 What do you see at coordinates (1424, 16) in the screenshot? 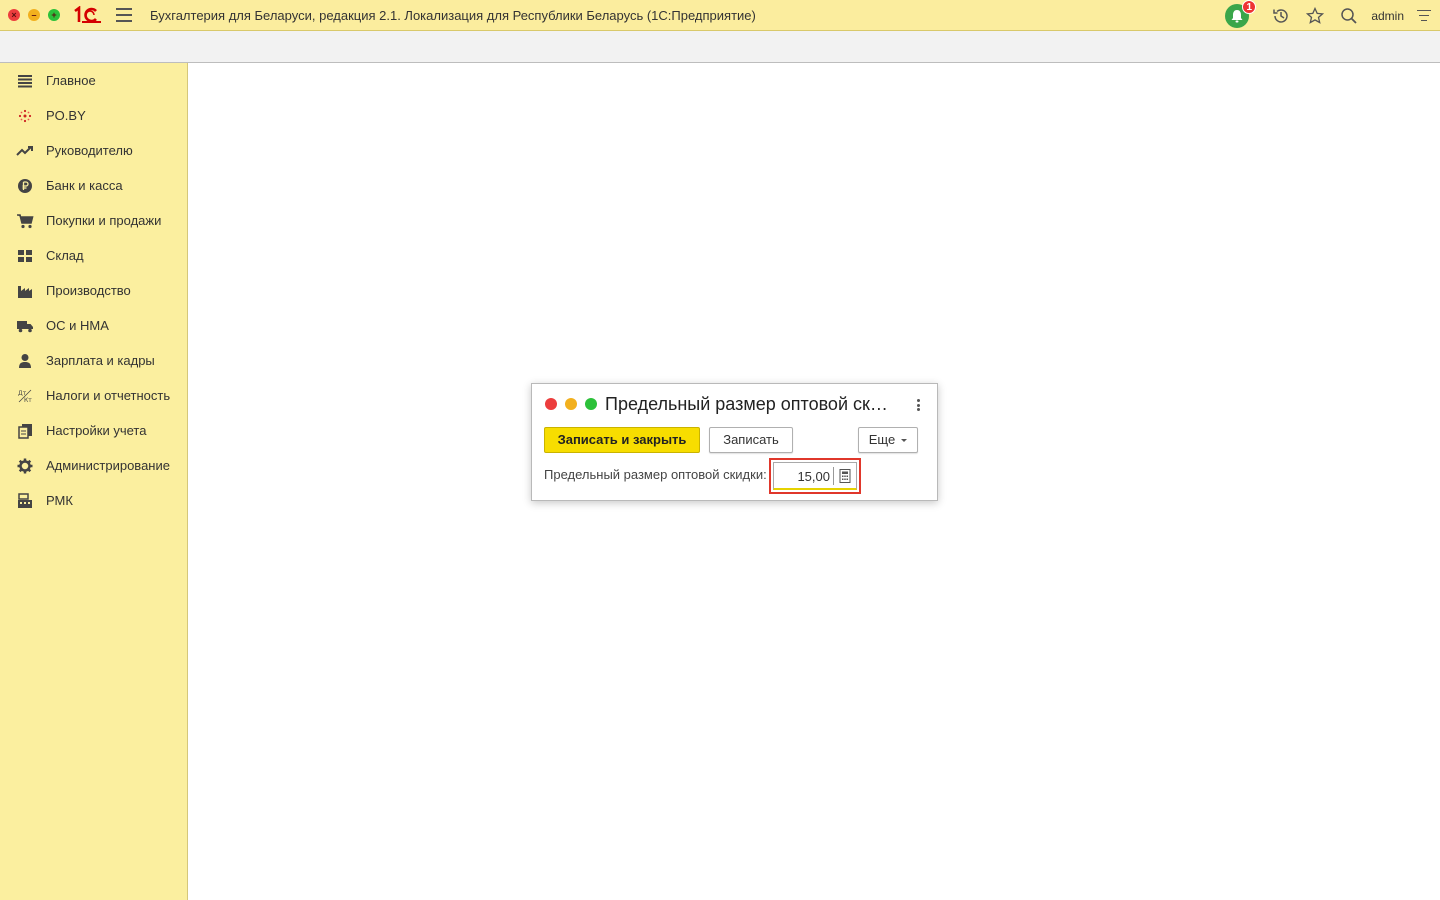
I see `settings-menu-icon` at bounding box center [1424, 16].